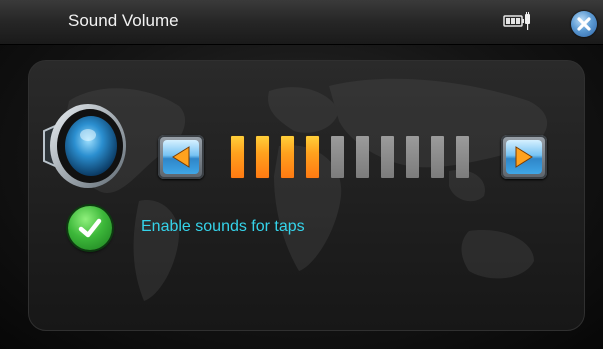  I want to click on title-bar: Sound Volume, so click(301, 22).